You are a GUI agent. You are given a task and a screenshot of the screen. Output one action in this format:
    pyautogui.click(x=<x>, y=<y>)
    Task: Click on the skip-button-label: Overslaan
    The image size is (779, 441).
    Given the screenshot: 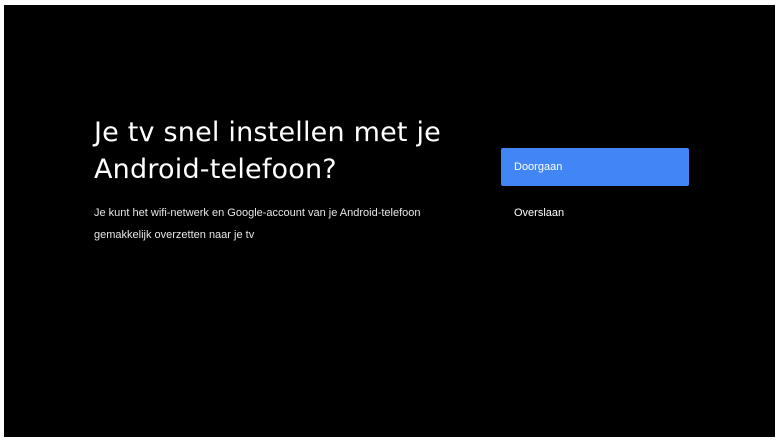 What is the action you would take?
    pyautogui.click(x=539, y=213)
    